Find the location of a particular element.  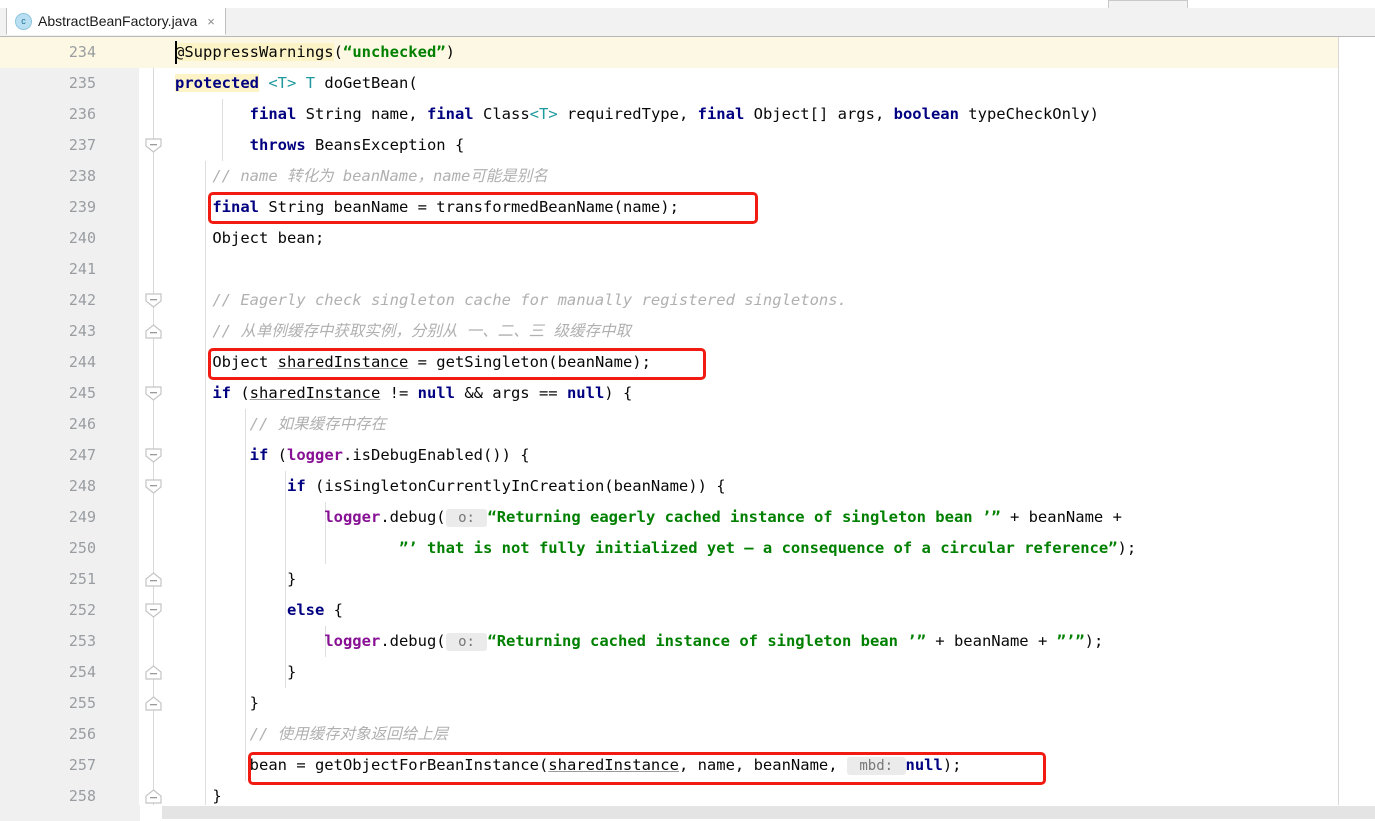

code-line: 243 // 从单例缓存中获取实例，分别从 一、二、三 级缓存中取 is located at coordinates (687, 331).